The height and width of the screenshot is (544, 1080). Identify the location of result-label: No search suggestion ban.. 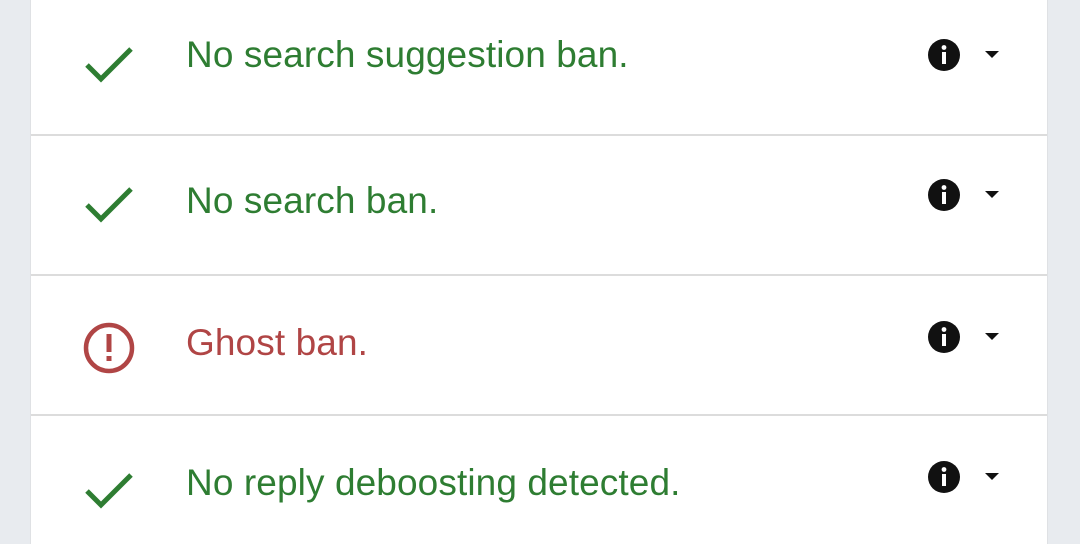
(407, 54).